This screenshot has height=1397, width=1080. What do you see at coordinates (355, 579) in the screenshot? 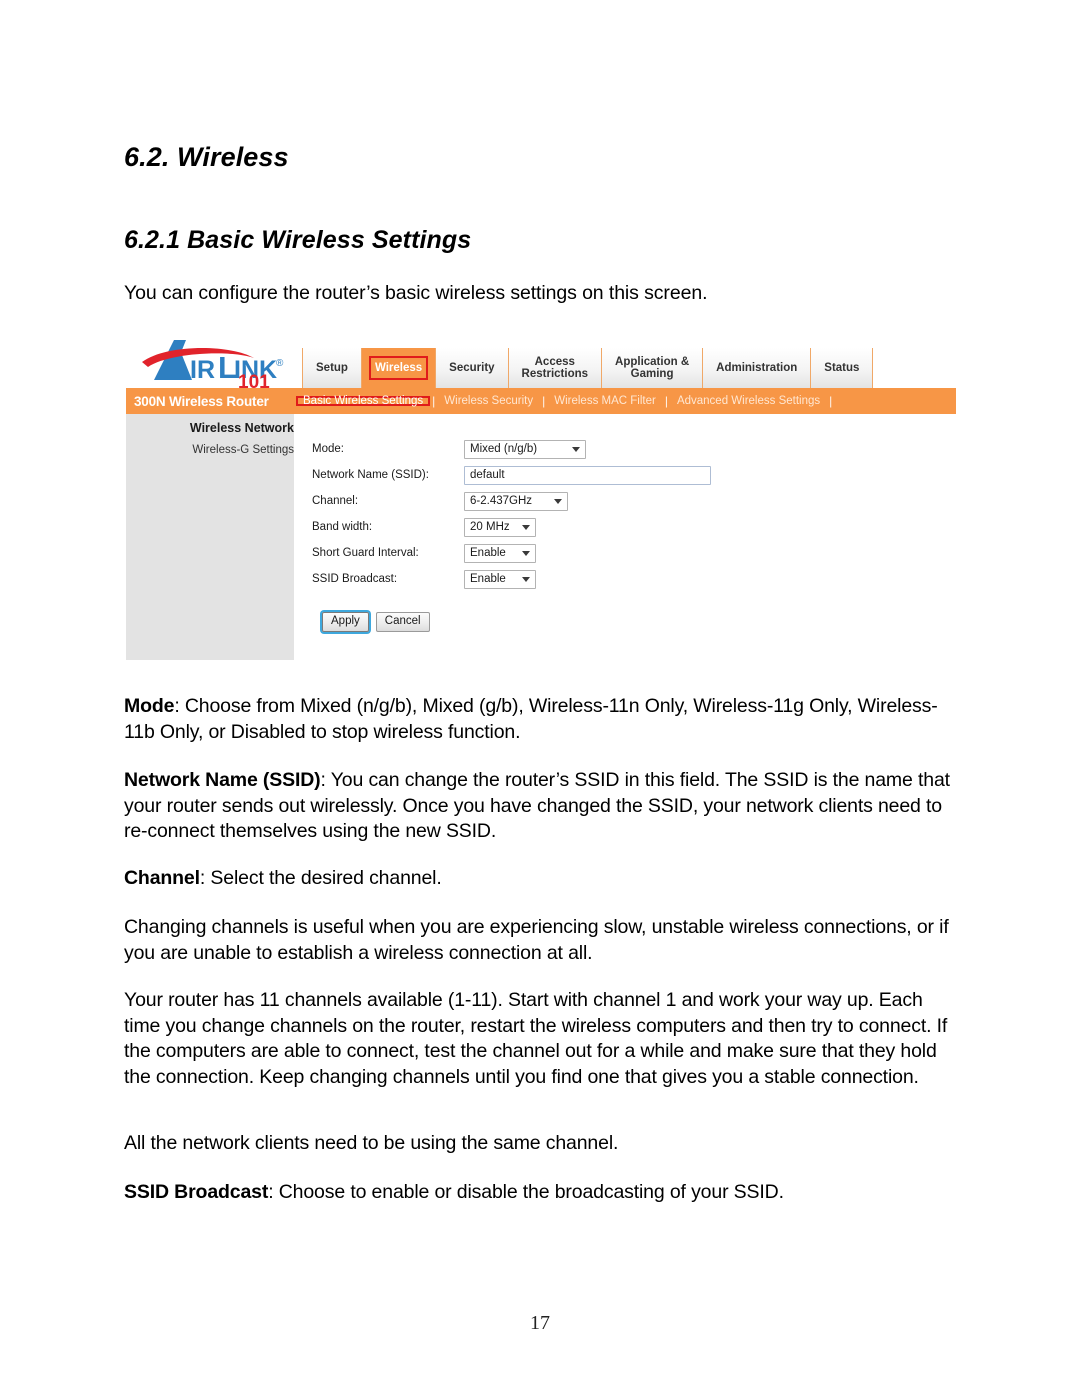
I see `label-ssid-broadcast: SSID Broadcast:` at bounding box center [355, 579].